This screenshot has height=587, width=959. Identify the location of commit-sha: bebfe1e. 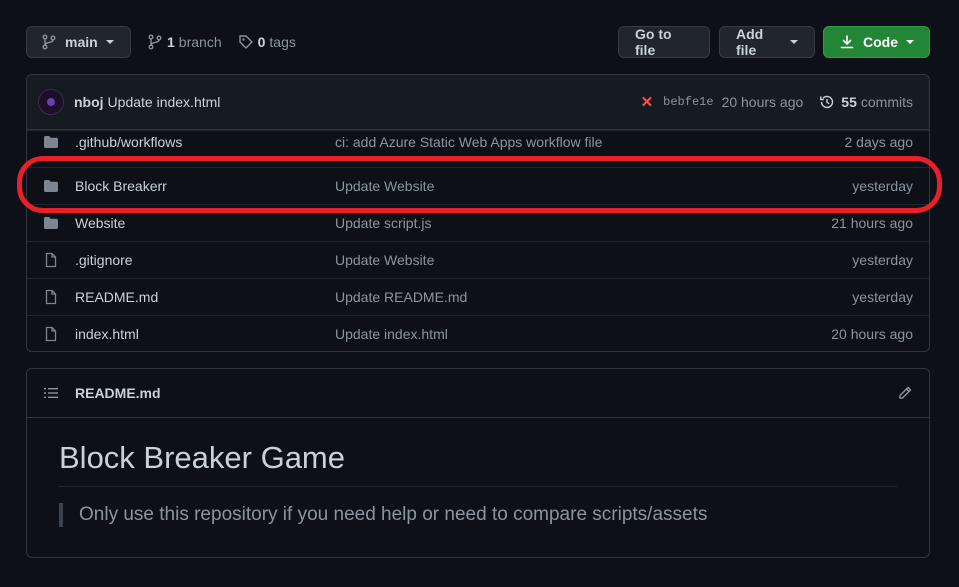
(688, 102).